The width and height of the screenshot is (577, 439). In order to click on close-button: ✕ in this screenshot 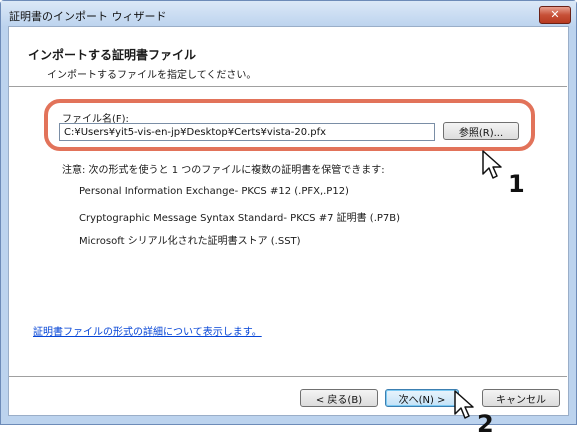, I will do `click(555, 15)`.